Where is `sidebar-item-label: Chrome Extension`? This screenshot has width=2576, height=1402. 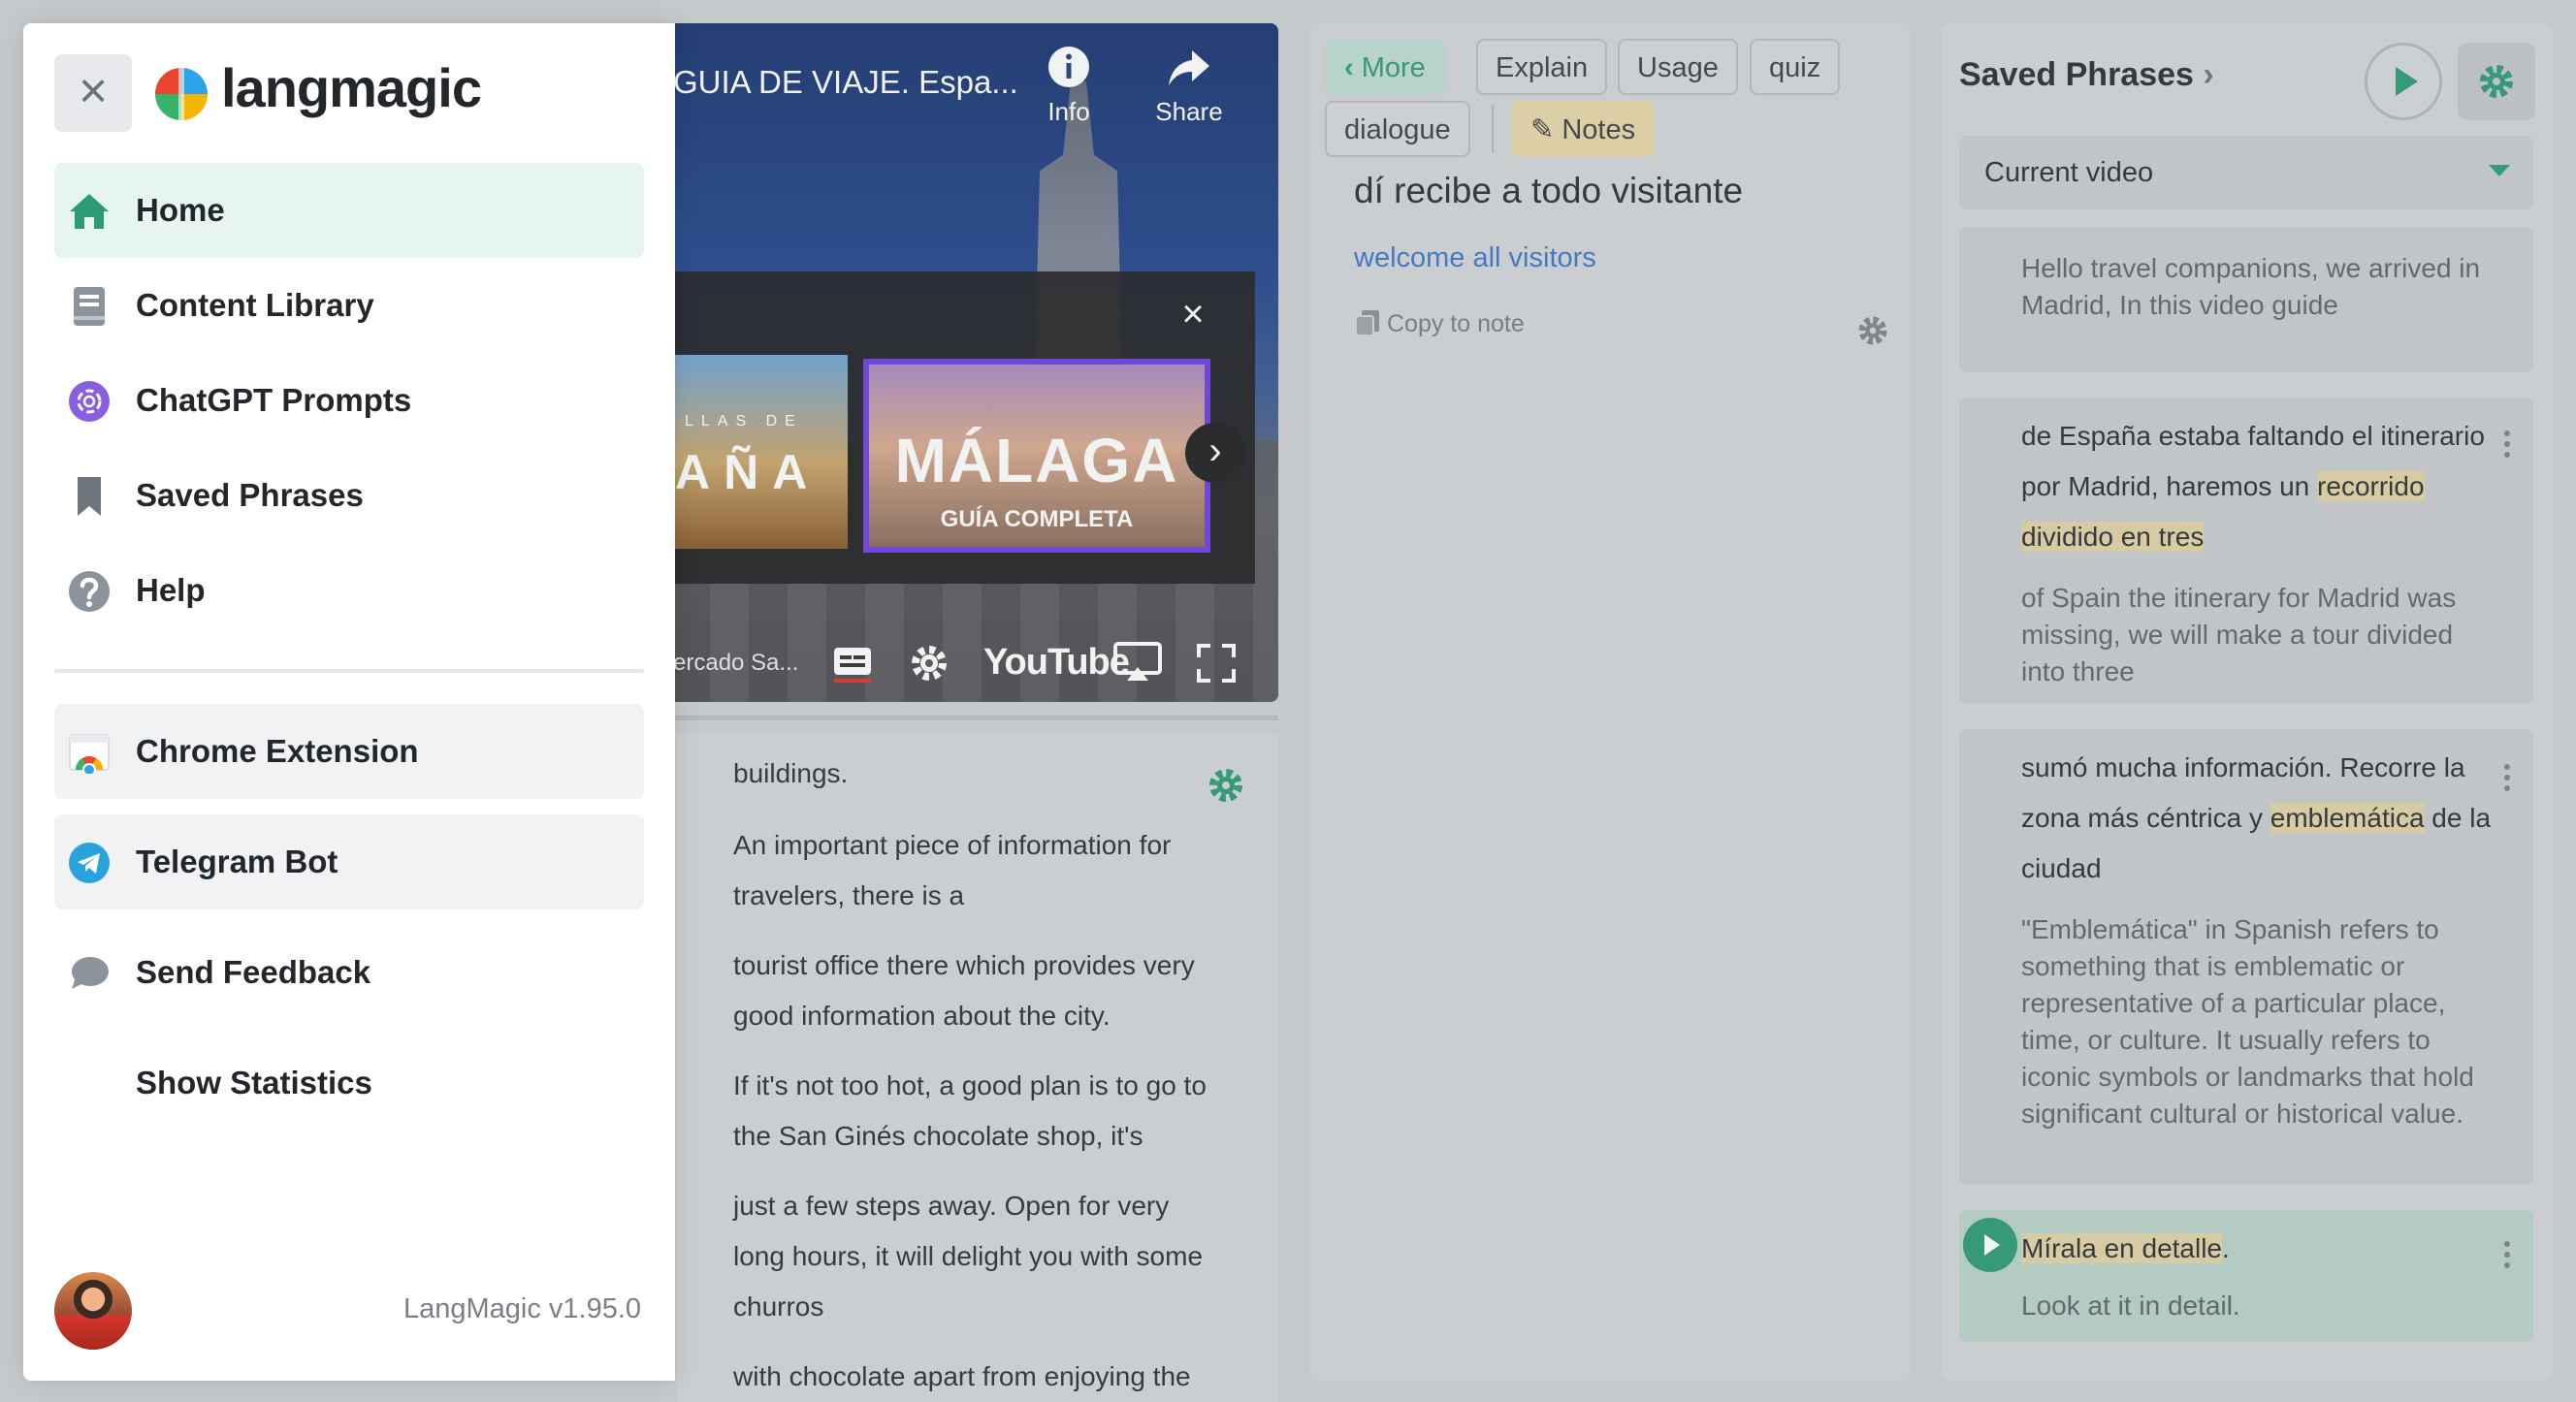 sidebar-item-label: Chrome Extension is located at coordinates (277, 751).